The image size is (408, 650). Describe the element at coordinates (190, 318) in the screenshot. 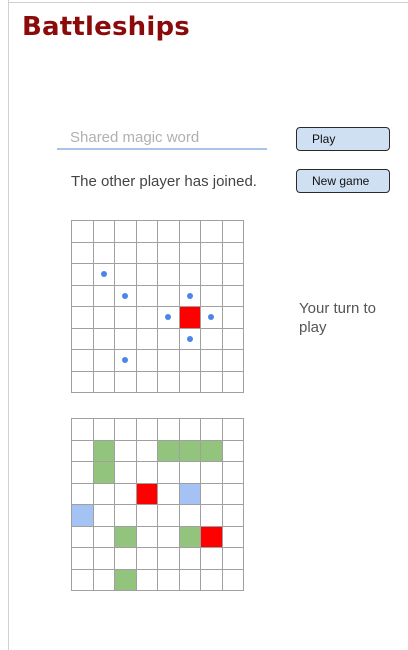

I see `opponent-board-cell-hit` at that location.